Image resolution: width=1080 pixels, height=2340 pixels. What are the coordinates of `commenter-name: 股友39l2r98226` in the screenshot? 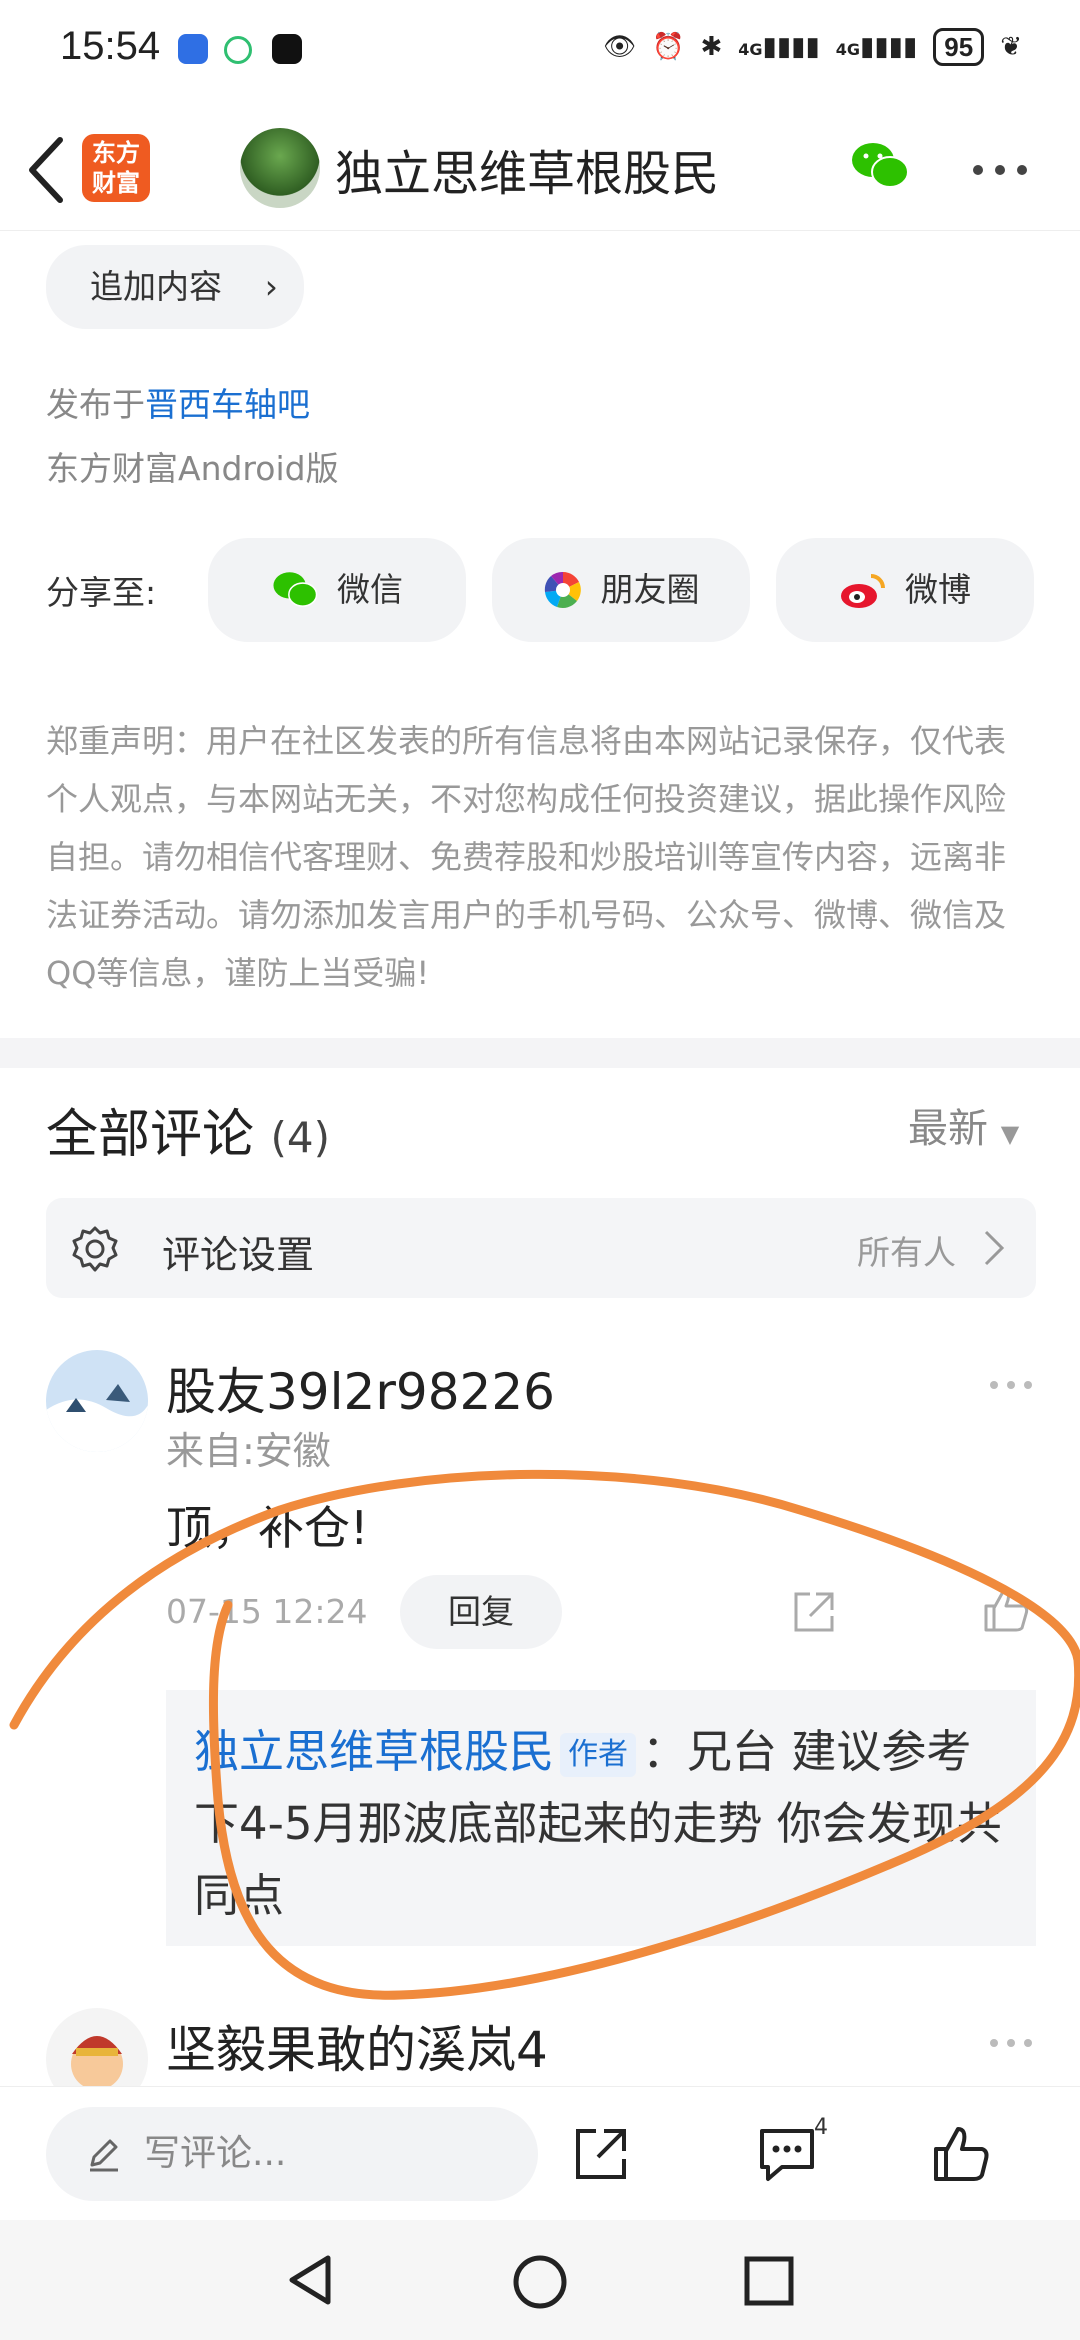 It's located at (360, 1388).